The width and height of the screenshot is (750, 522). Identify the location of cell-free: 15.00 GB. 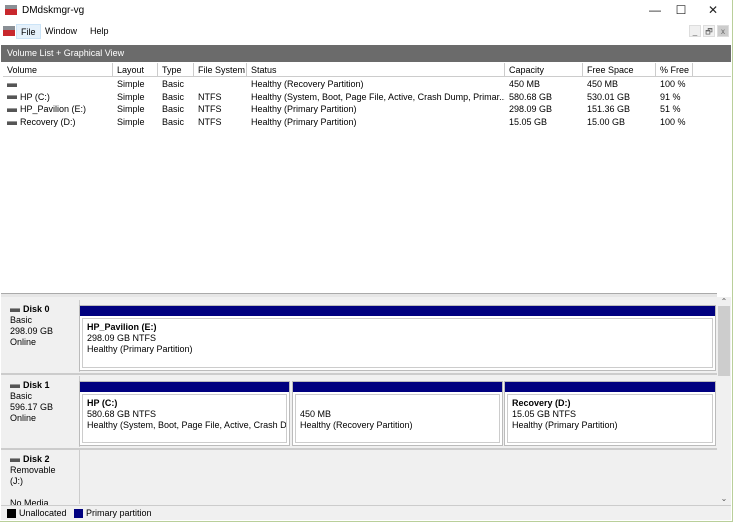
(619, 122).